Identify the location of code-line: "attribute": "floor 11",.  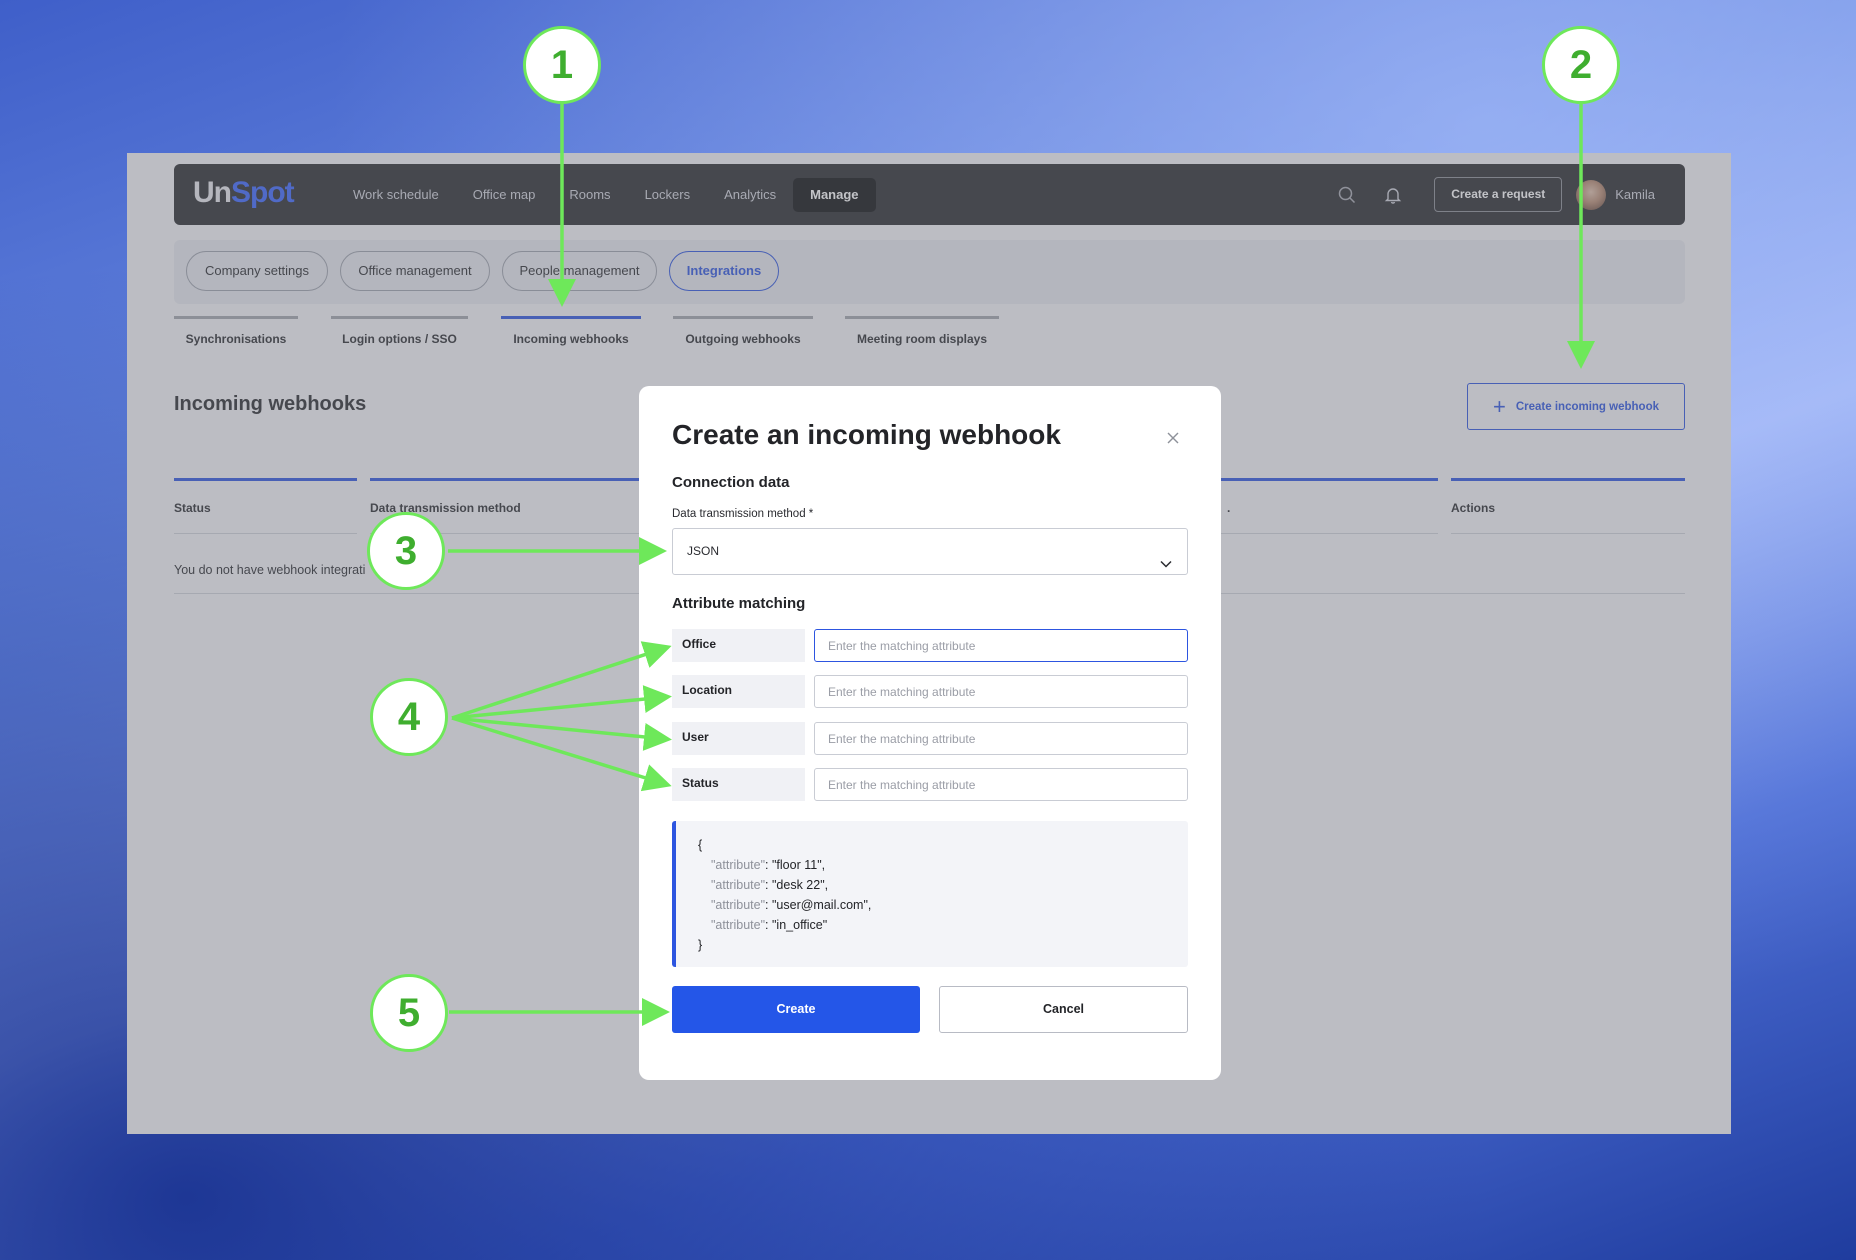
(943, 865).